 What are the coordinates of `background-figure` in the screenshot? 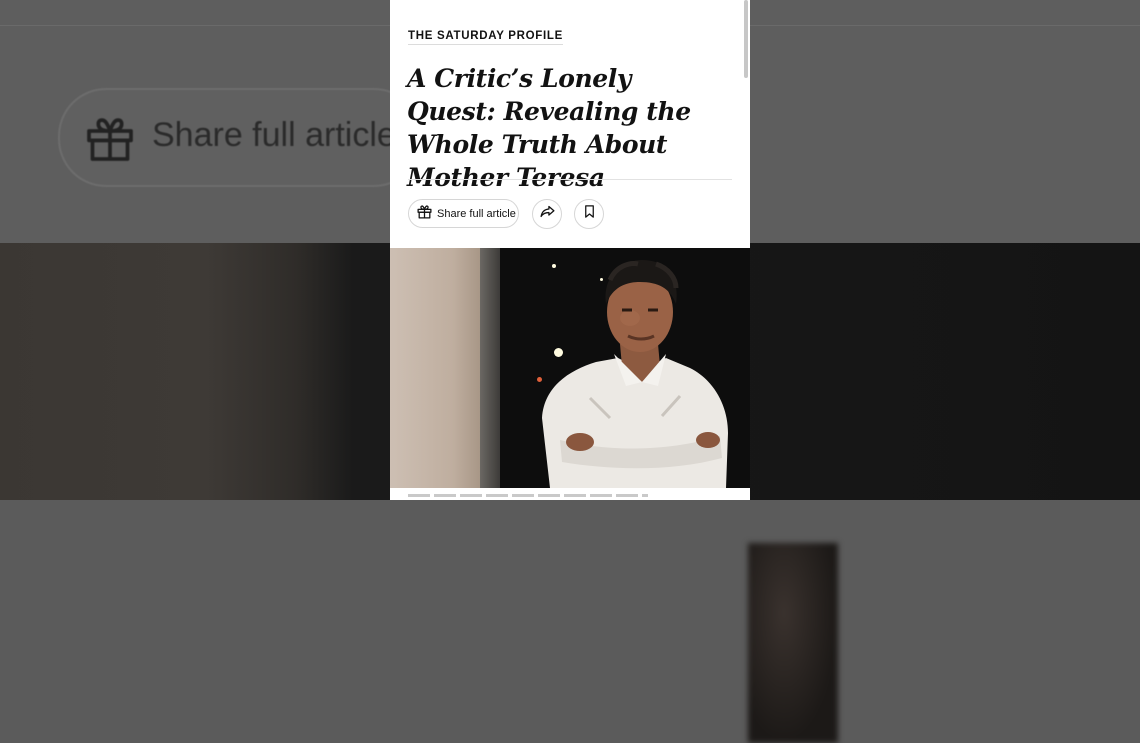 It's located at (793, 643).